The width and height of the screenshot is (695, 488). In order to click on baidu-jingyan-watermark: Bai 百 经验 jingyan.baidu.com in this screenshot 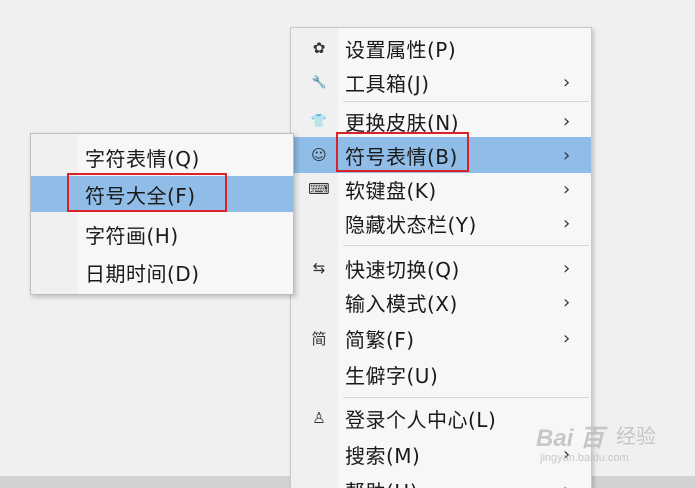, I will do `click(611, 446)`.